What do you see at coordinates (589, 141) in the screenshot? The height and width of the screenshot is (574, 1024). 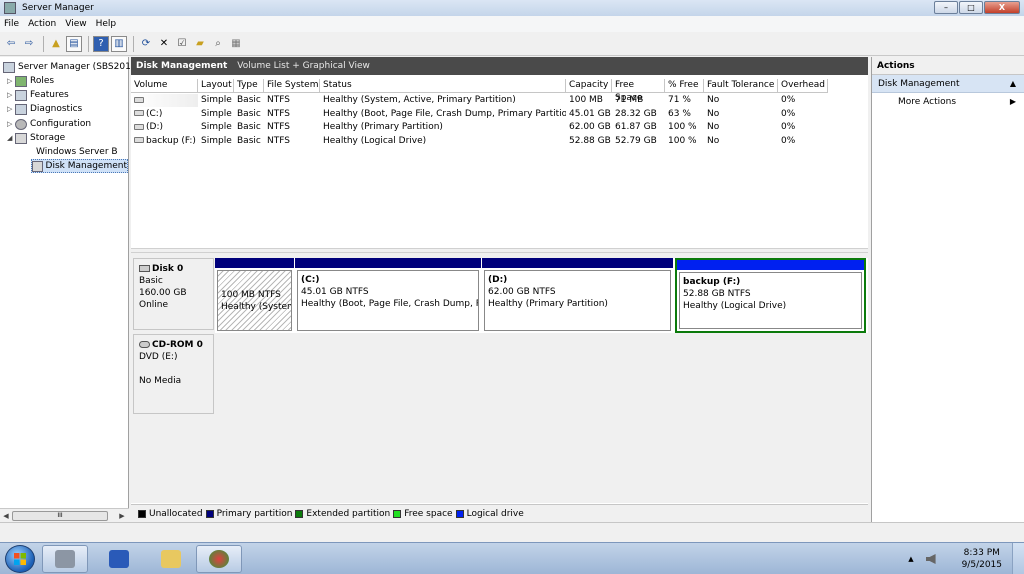 I see `volume-cell: 52.88 GB` at bounding box center [589, 141].